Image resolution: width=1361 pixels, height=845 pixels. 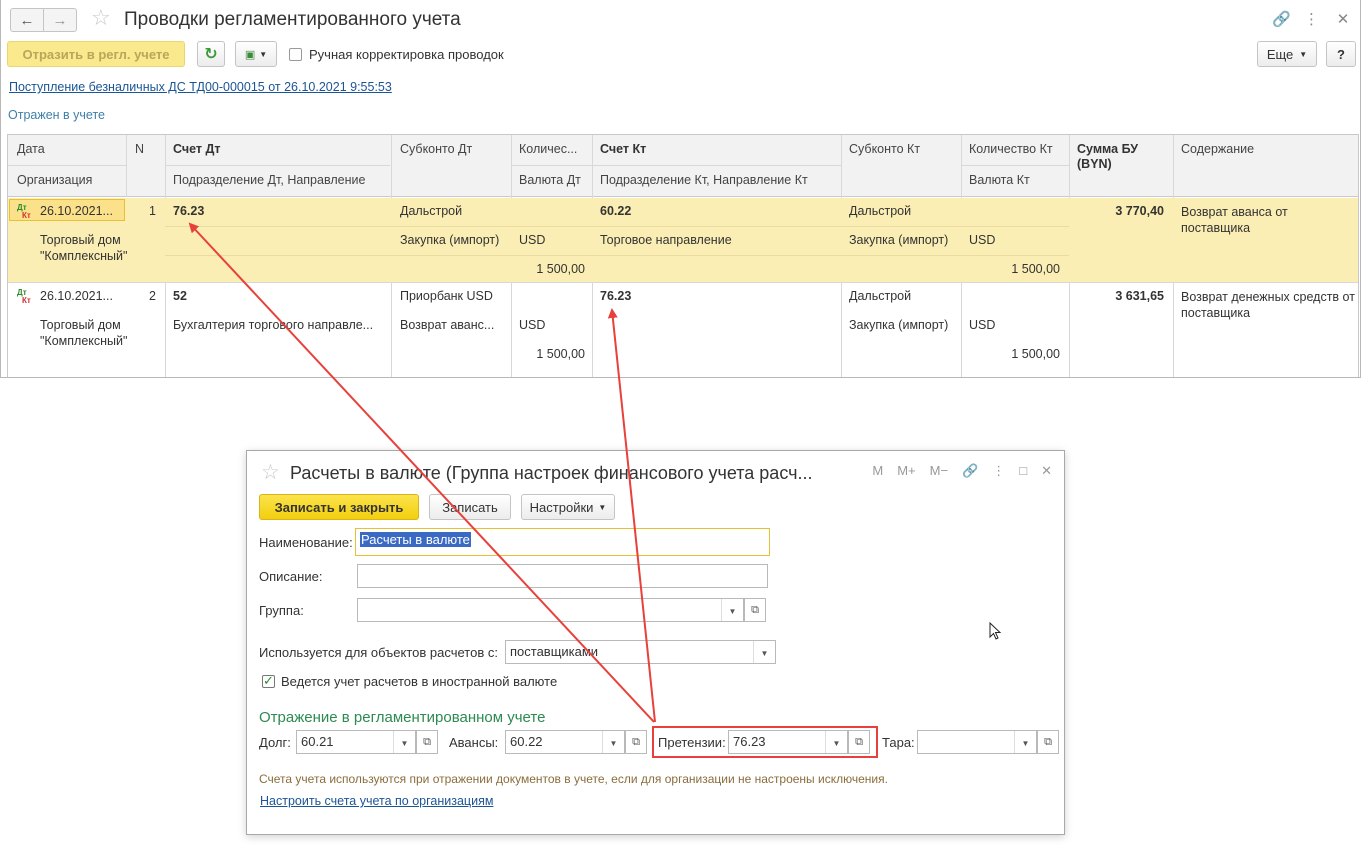 I want to click on open-debt-button: ⧉, so click(x=427, y=742).